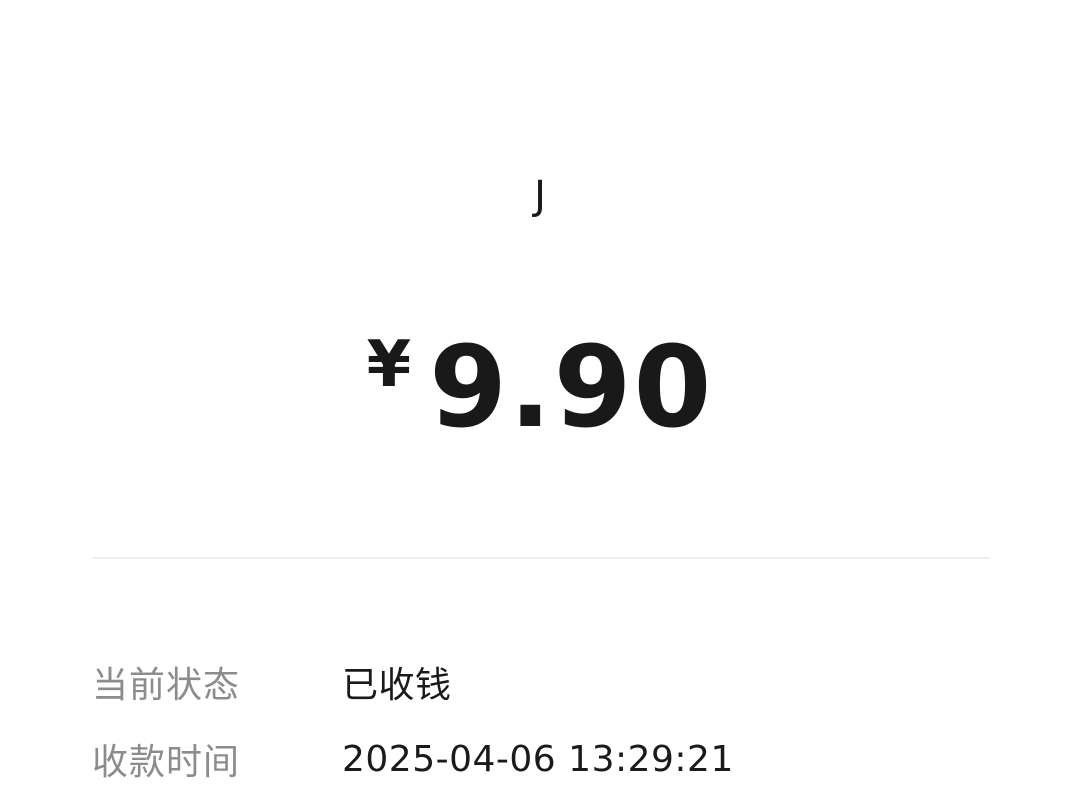  Describe the element at coordinates (166, 762) in the screenshot. I see `receive-time-label: 收款时间` at that location.